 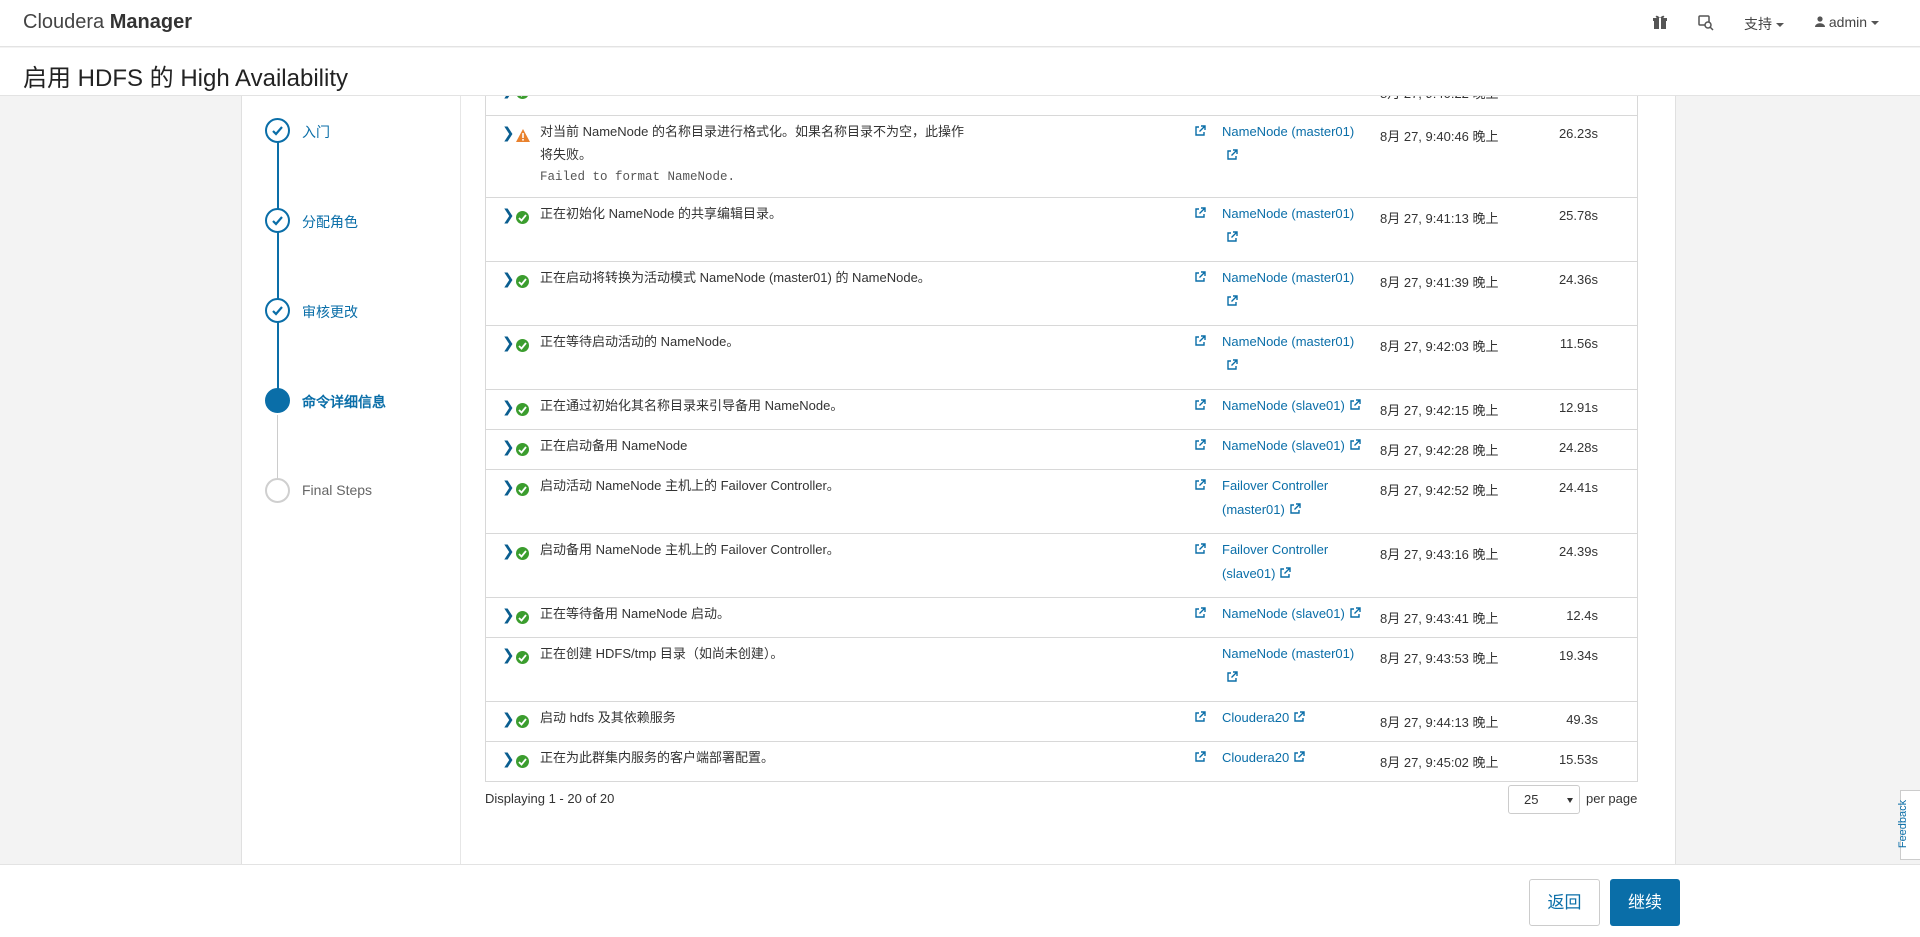 What do you see at coordinates (1439, 410) in the screenshot?
I see `command-start-time: 8月 27, 9:42:15 晚上` at bounding box center [1439, 410].